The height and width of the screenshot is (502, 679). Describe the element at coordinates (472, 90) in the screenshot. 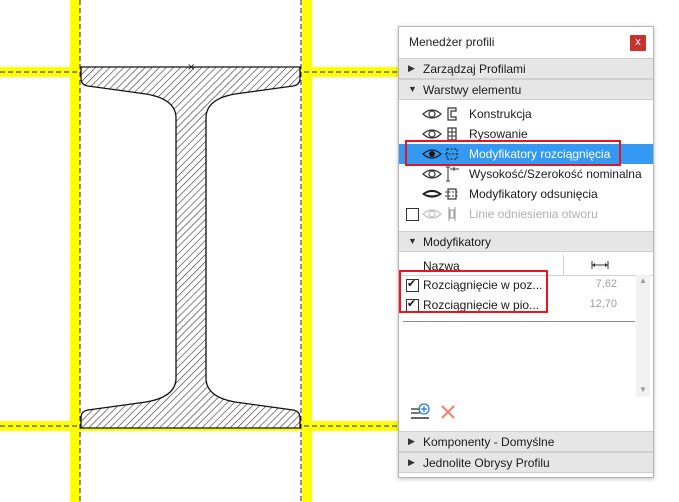

I see `section-label: Warstwy elementu` at that location.